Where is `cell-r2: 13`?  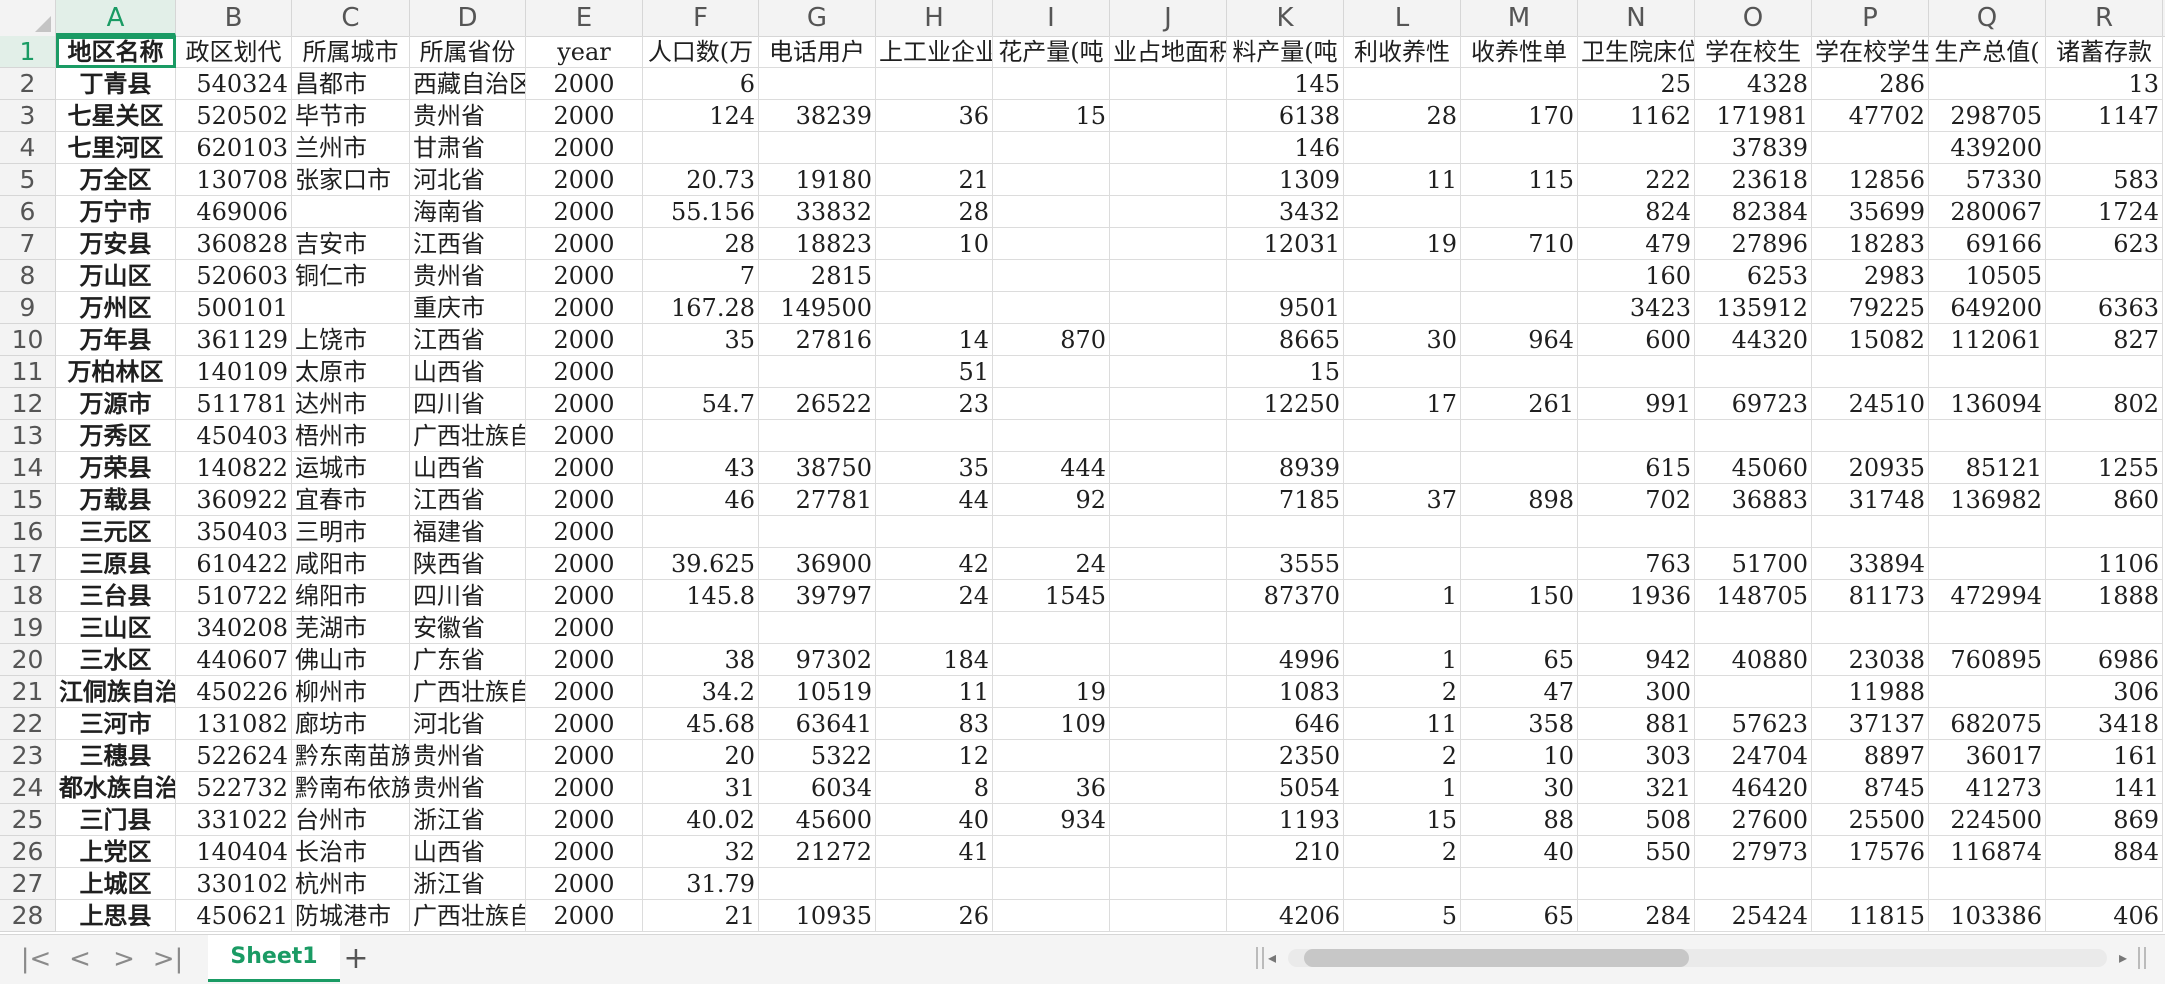
cell-r2: 13 is located at coordinates (2104, 84).